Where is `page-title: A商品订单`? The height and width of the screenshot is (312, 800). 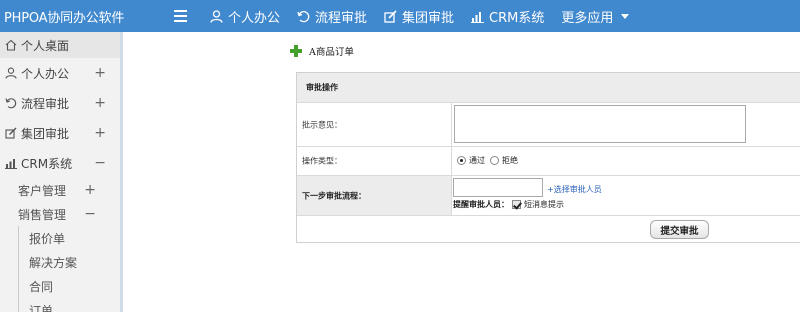 page-title: A商品订单 is located at coordinates (322, 51).